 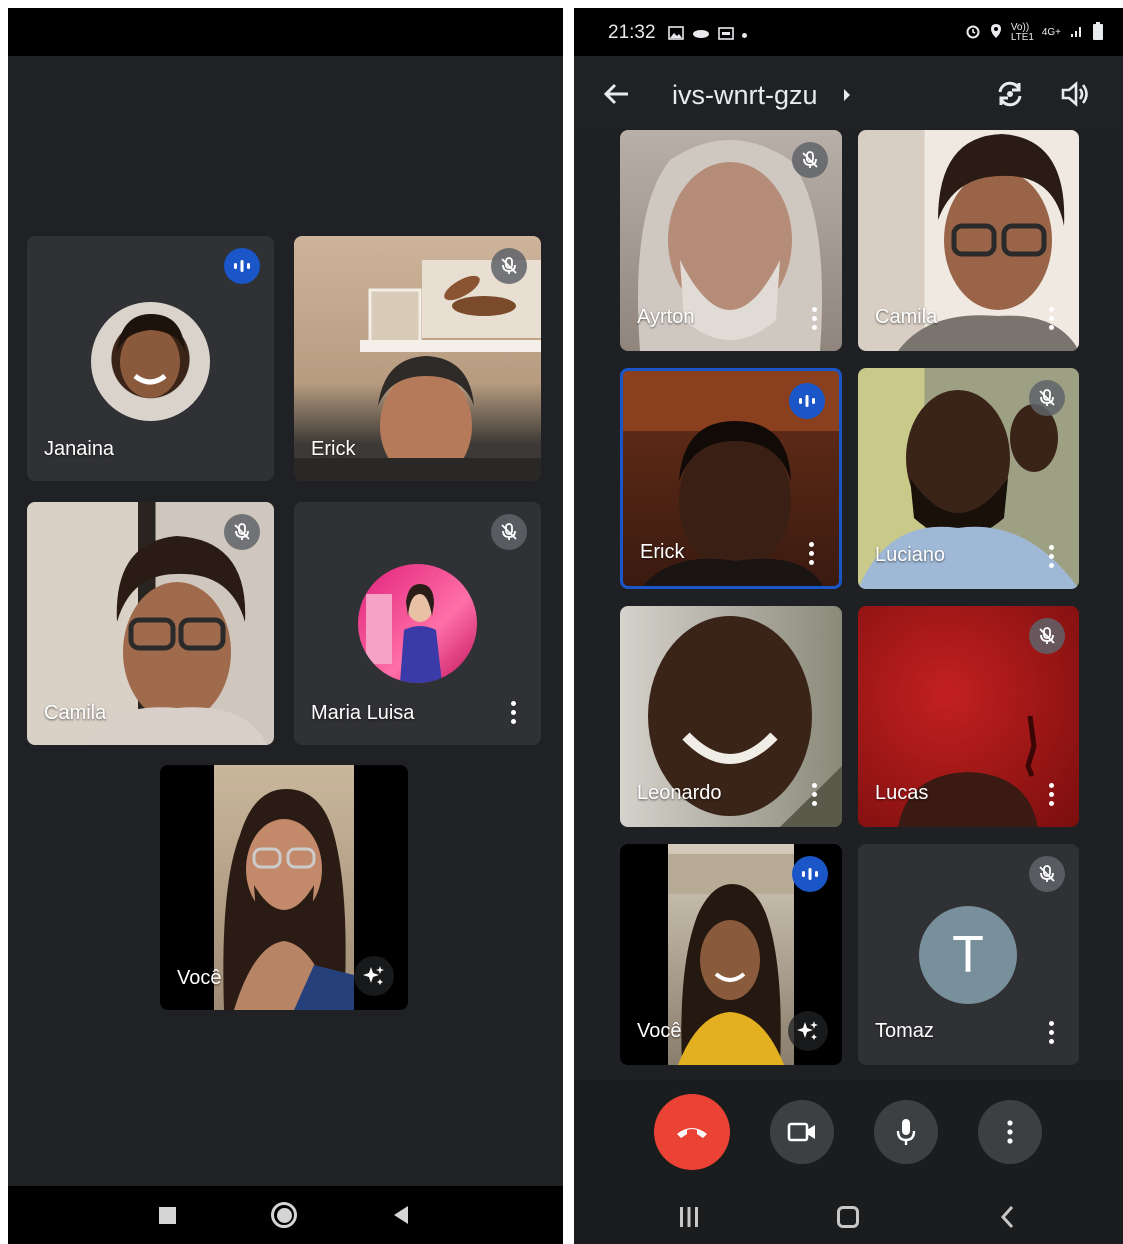 What do you see at coordinates (848, 1136) in the screenshot?
I see `call-controls` at bounding box center [848, 1136].